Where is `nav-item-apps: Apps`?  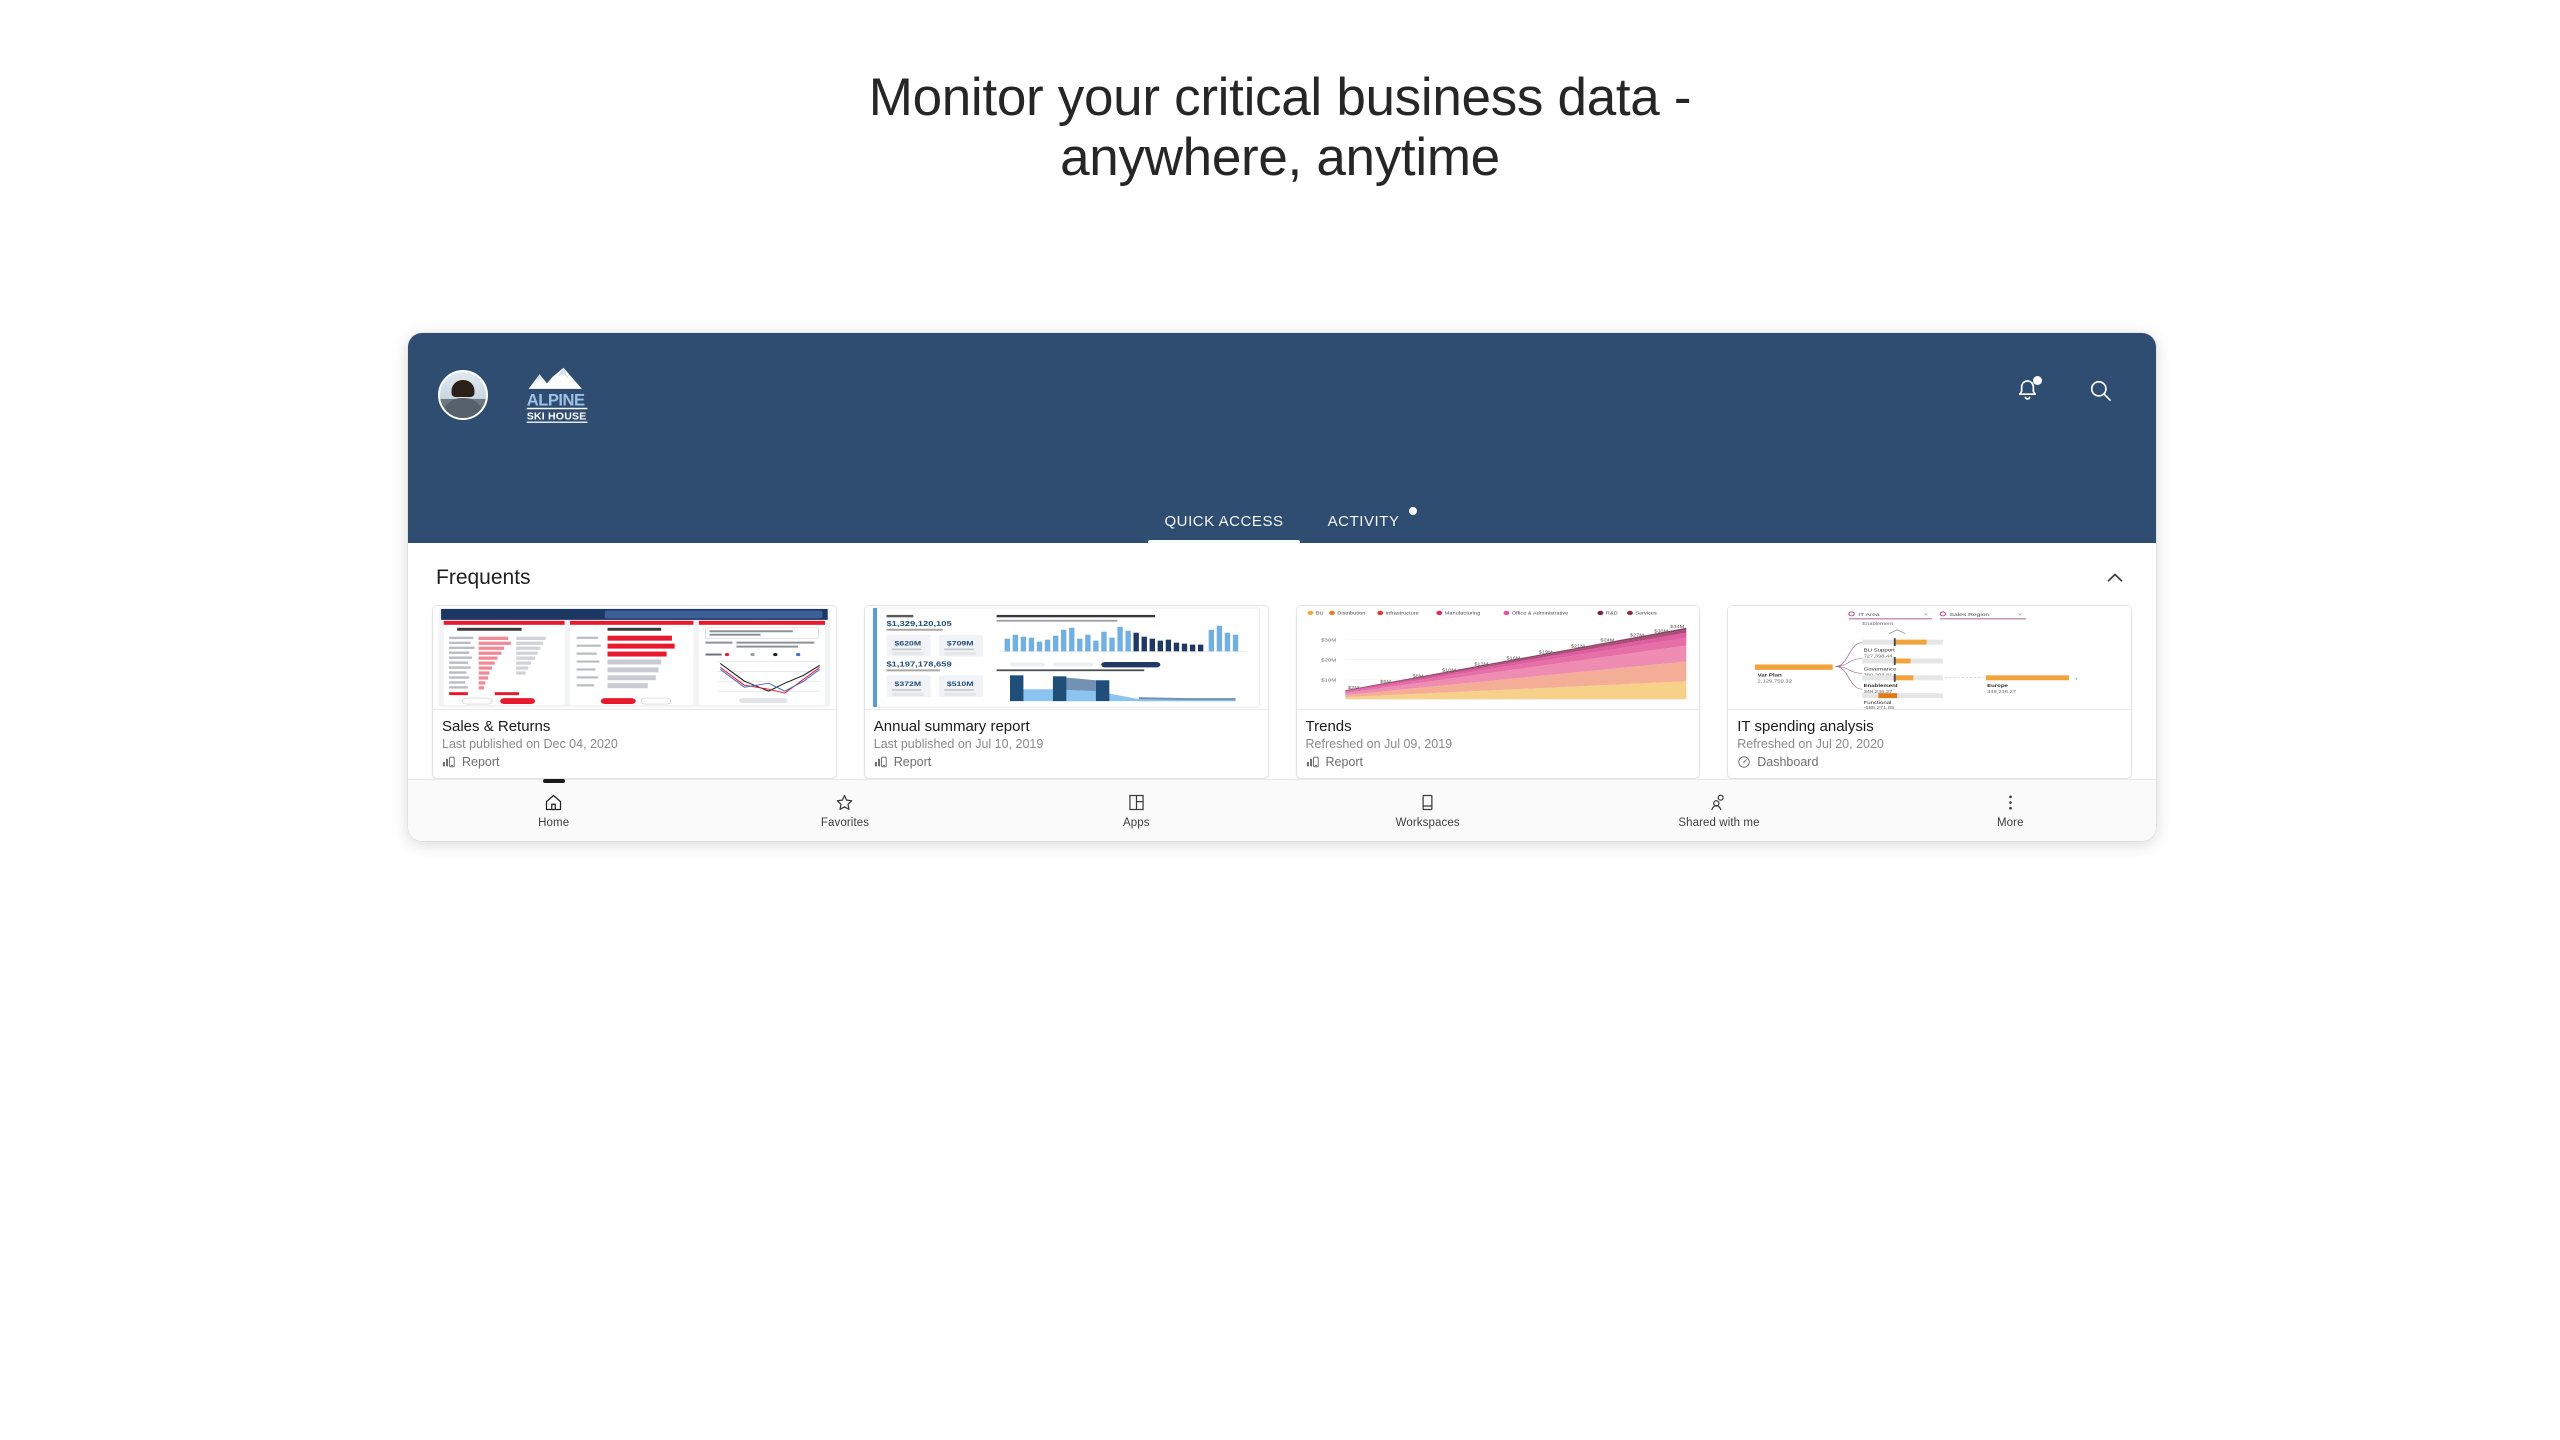
nav-item-apps: Apps is located at coordinates (1136, 810).